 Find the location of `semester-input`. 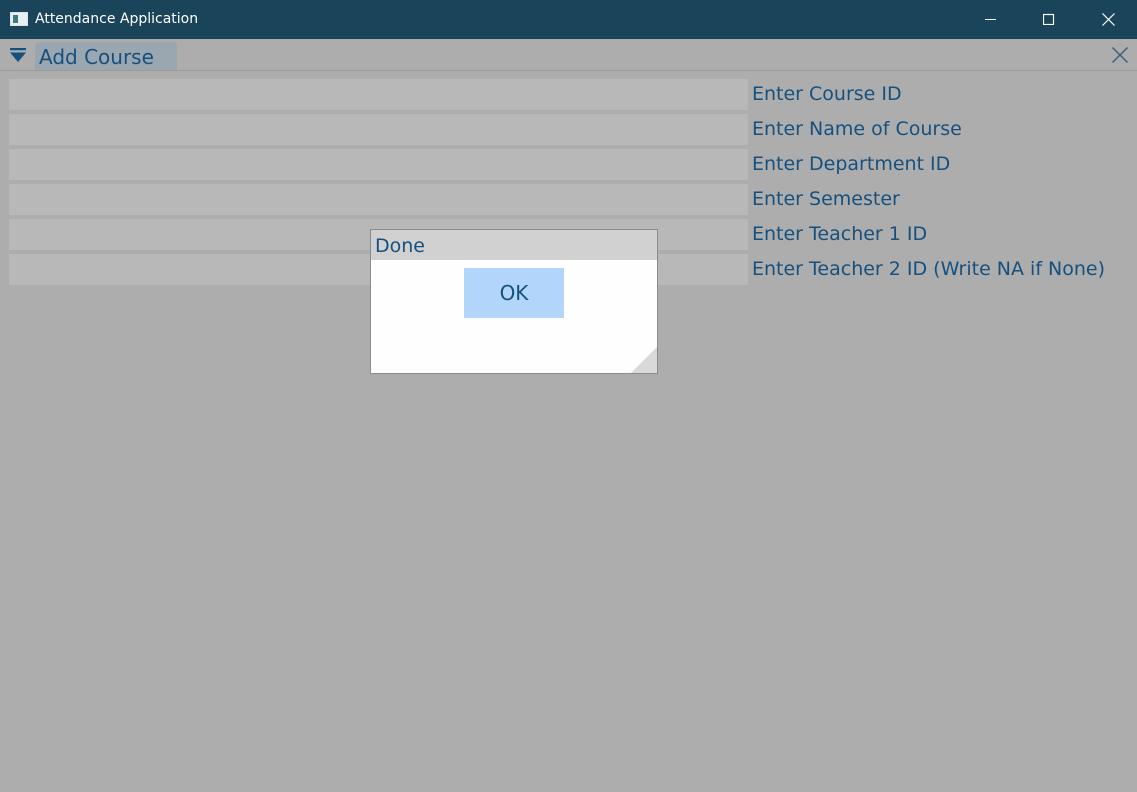

semester-input is located at coordinates (378, 199).